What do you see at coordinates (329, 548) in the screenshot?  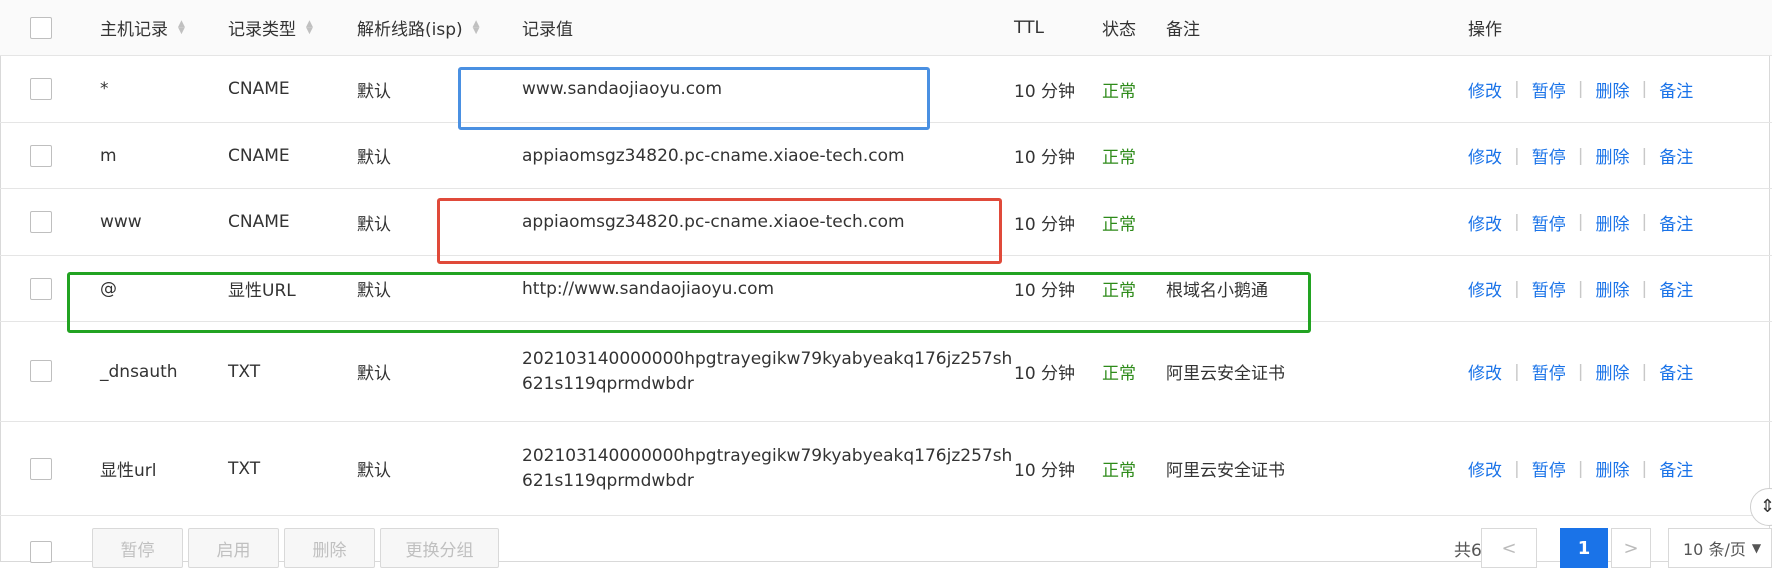 I see `batch-delete-button: 删除` at bounding box center [329, 548].